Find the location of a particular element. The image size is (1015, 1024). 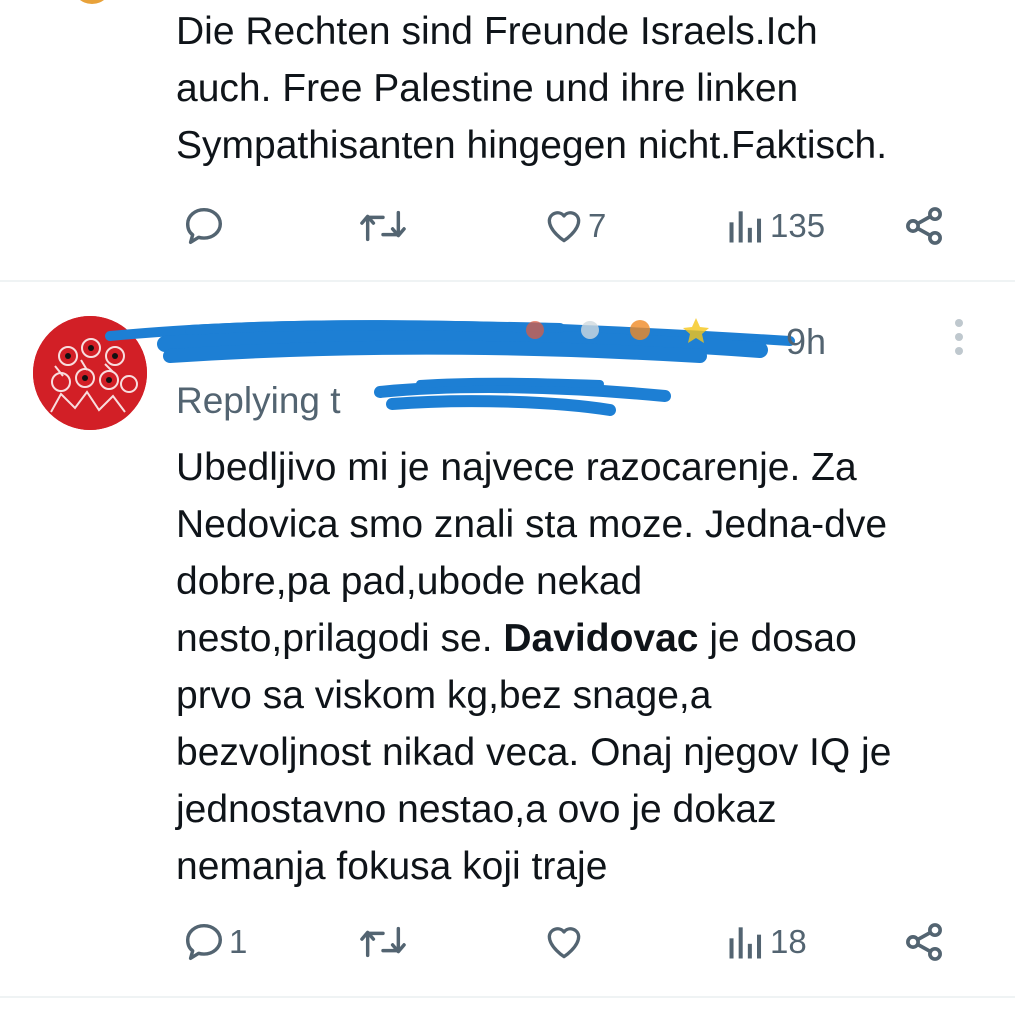

views-button: 18 is located at coordinates (765, 942).